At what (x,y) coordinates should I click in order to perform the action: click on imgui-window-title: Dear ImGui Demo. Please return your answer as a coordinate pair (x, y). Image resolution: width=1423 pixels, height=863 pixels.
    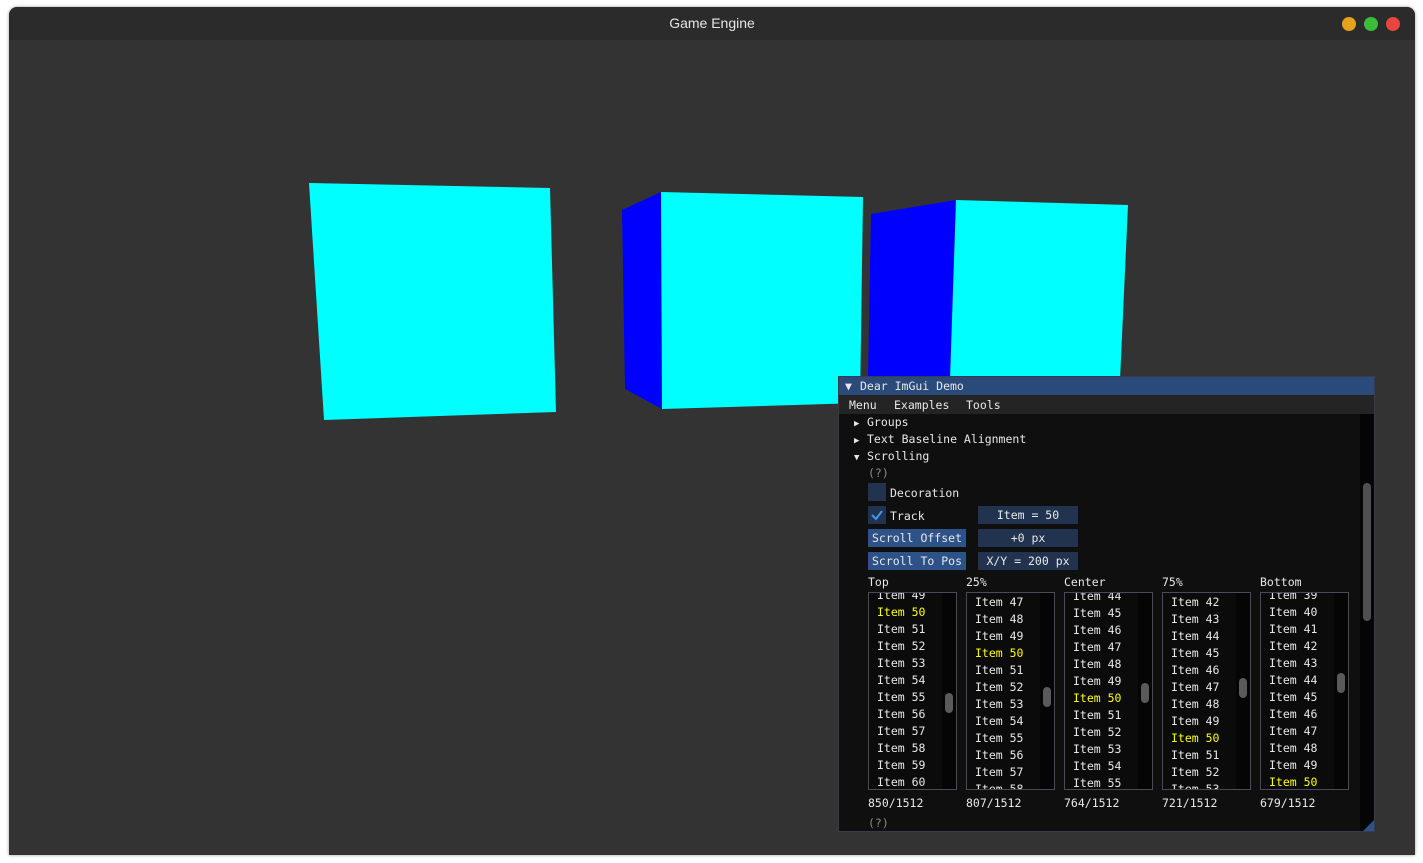
    Looking at the image, I should click on (912, 386).